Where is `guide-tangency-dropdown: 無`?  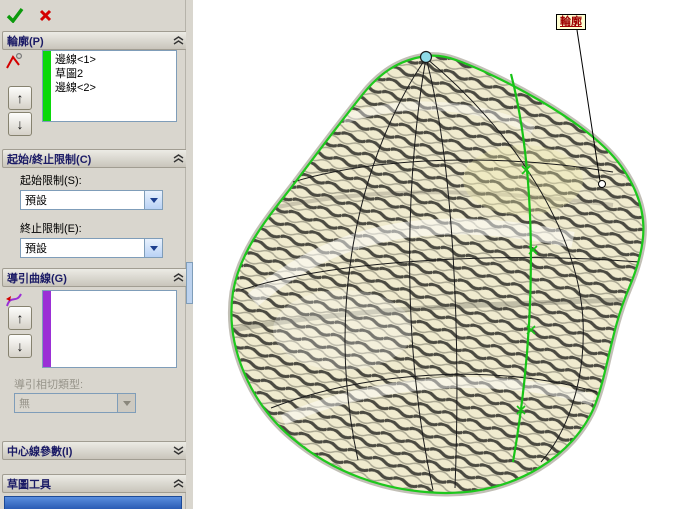
guide-tangency-dropdown: 無 is located at coordinates (75, 403).